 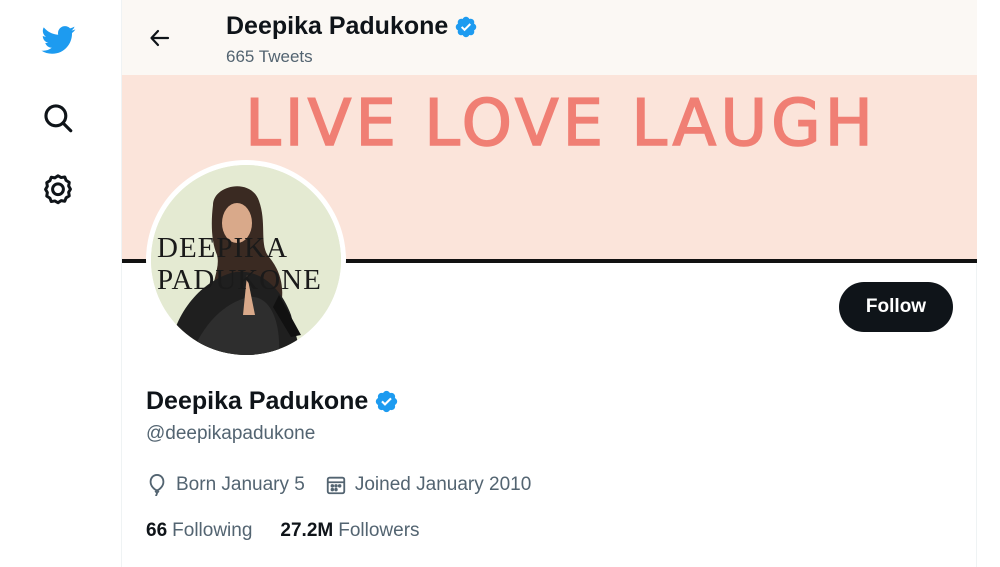 I want to click on side-nav, so click(x=60, y=283).